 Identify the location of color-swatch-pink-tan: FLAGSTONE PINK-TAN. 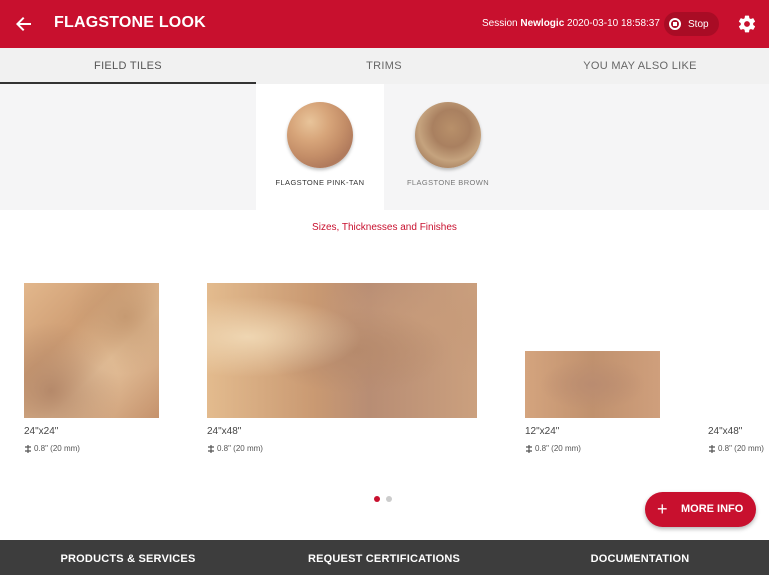
(320, 147).